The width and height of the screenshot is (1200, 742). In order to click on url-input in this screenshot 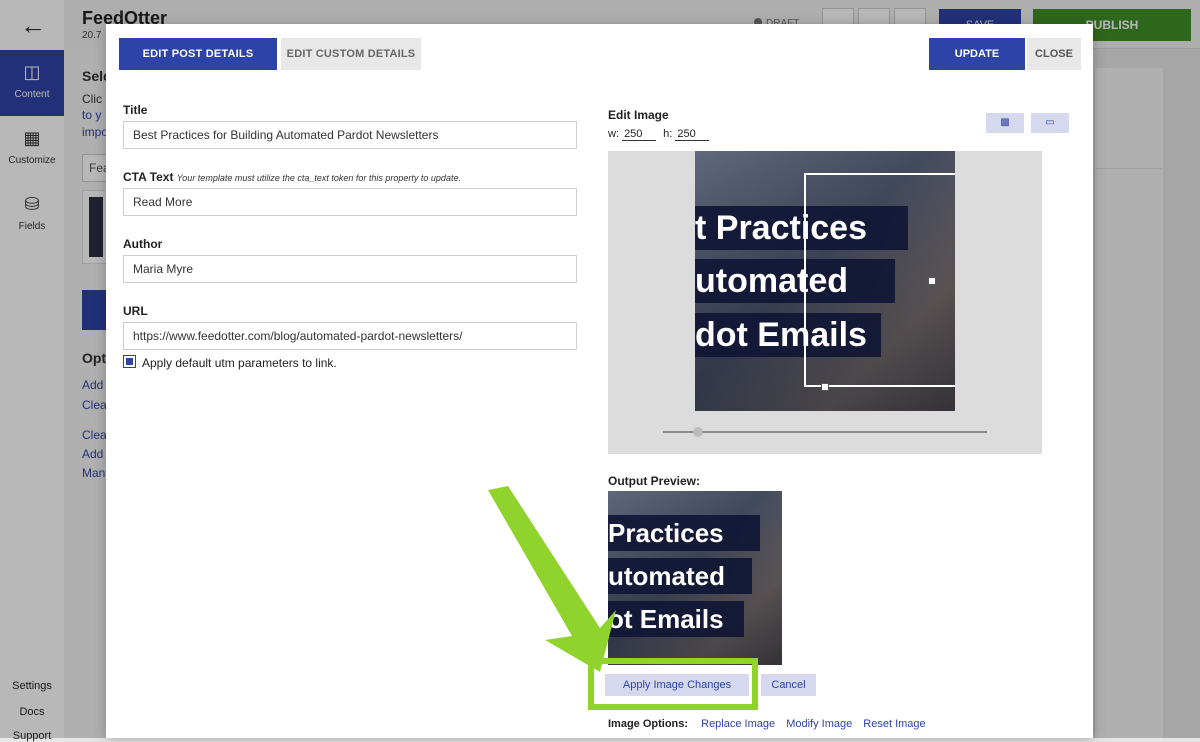, I will do `click(350, 336)`.